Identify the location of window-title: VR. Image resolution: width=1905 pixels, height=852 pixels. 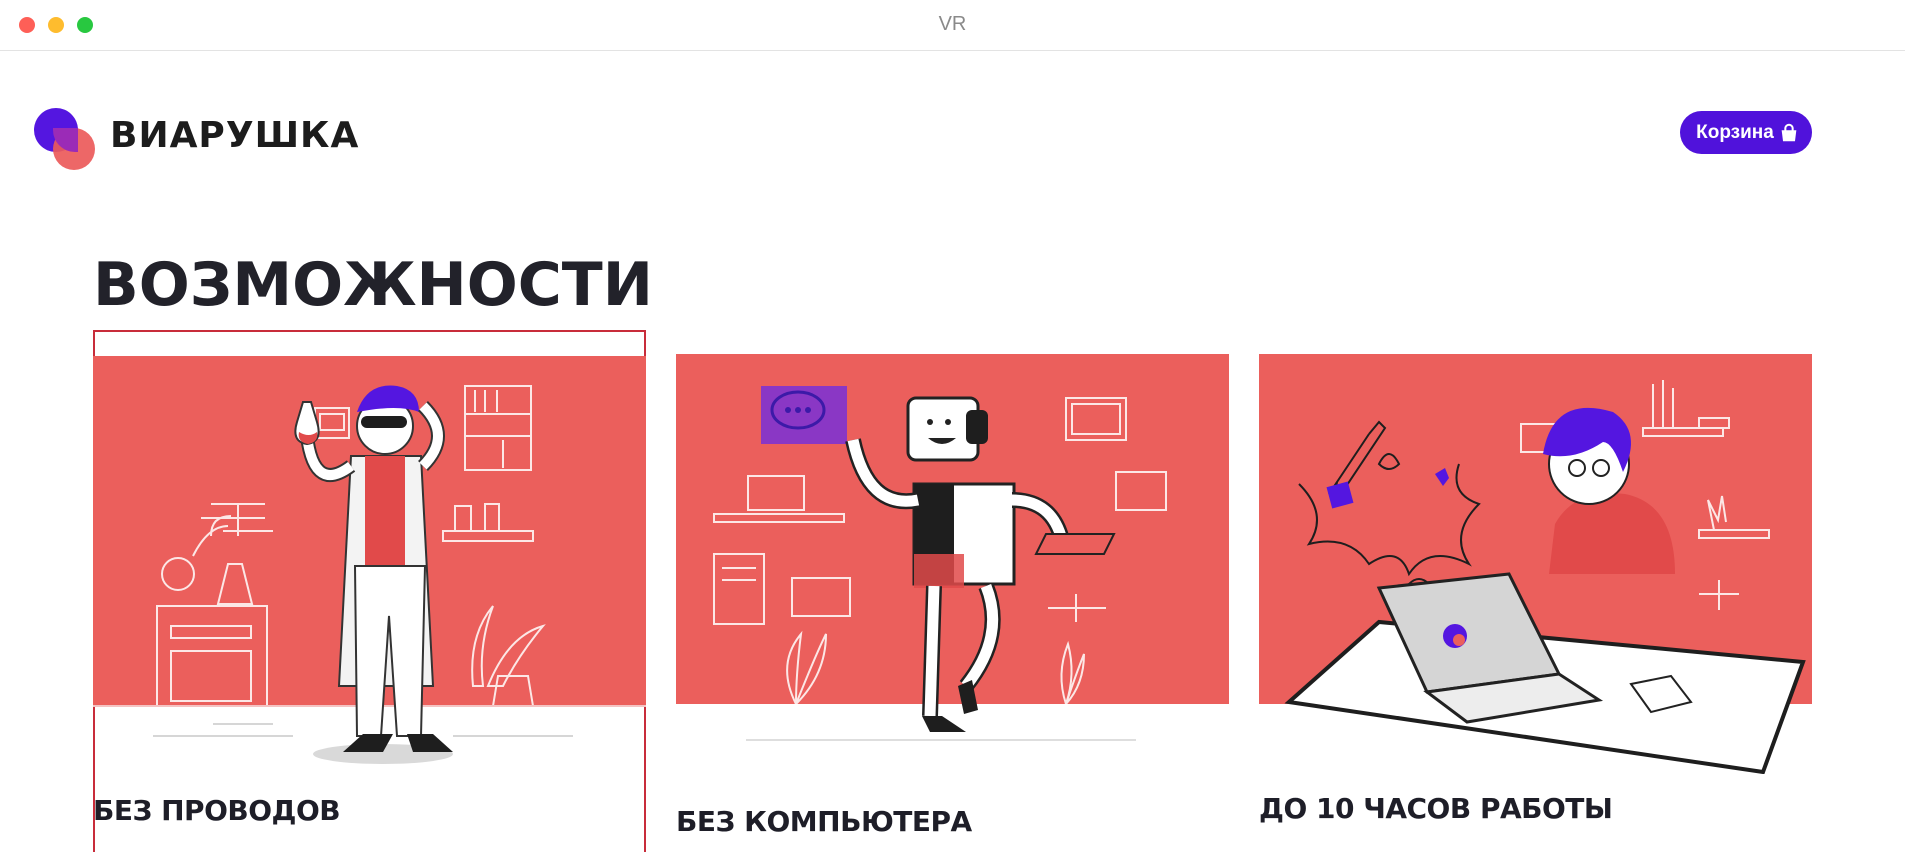
(952, 24).